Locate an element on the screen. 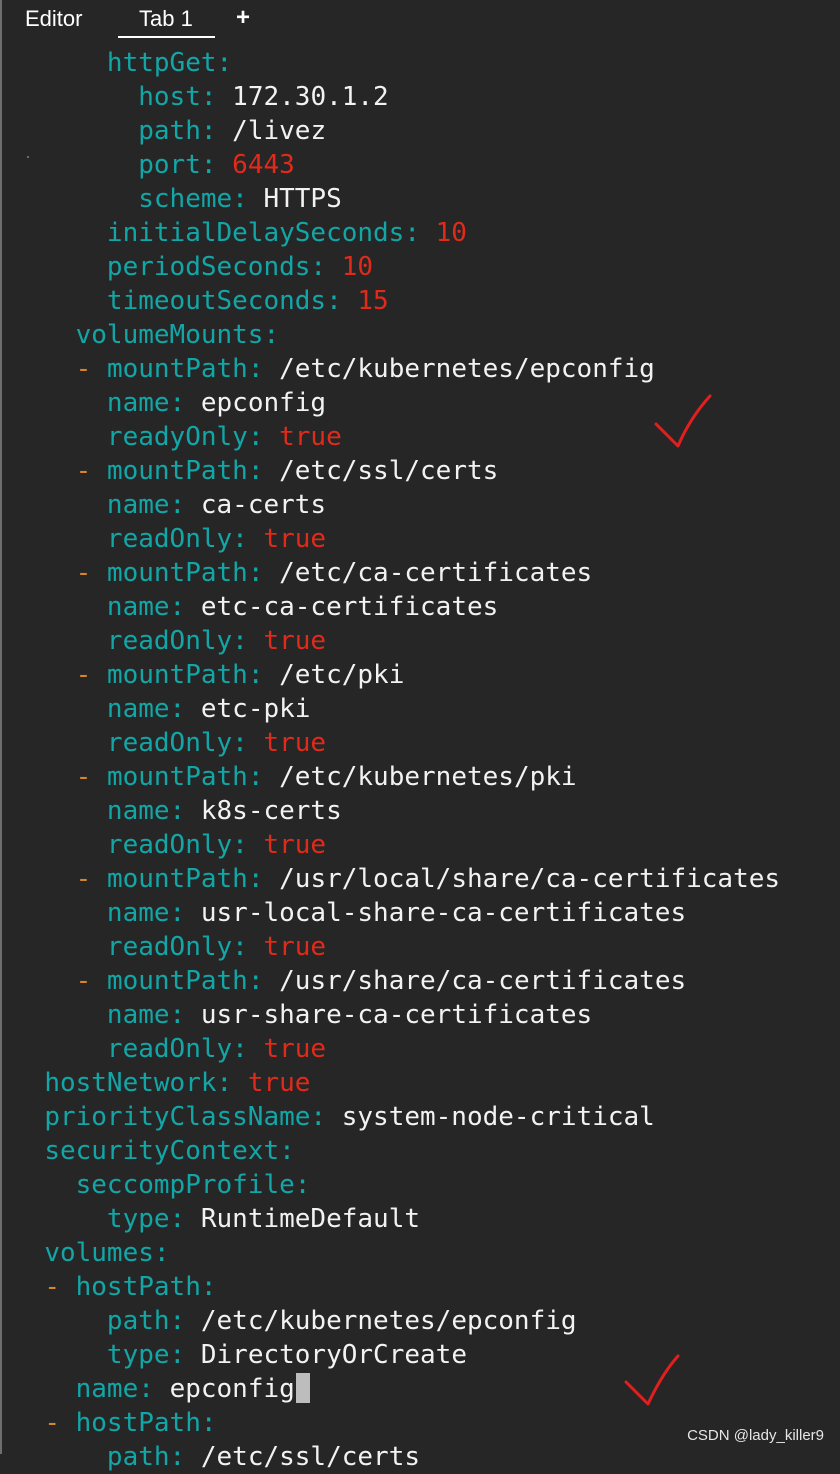 The image size is (840, 1474). yaml-key: seccompProfile is located at coordinates (185, 1185).